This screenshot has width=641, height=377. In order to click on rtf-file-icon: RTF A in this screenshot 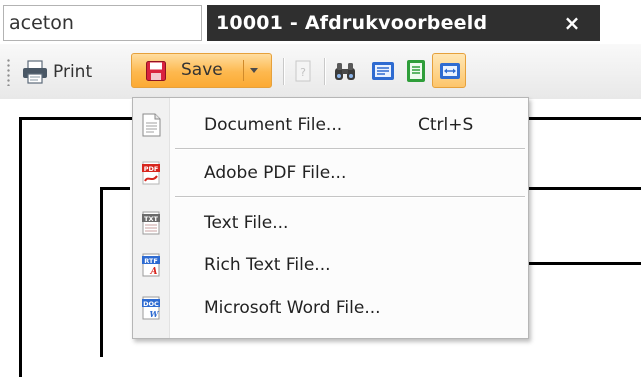, I will do `click(151, 265)`.